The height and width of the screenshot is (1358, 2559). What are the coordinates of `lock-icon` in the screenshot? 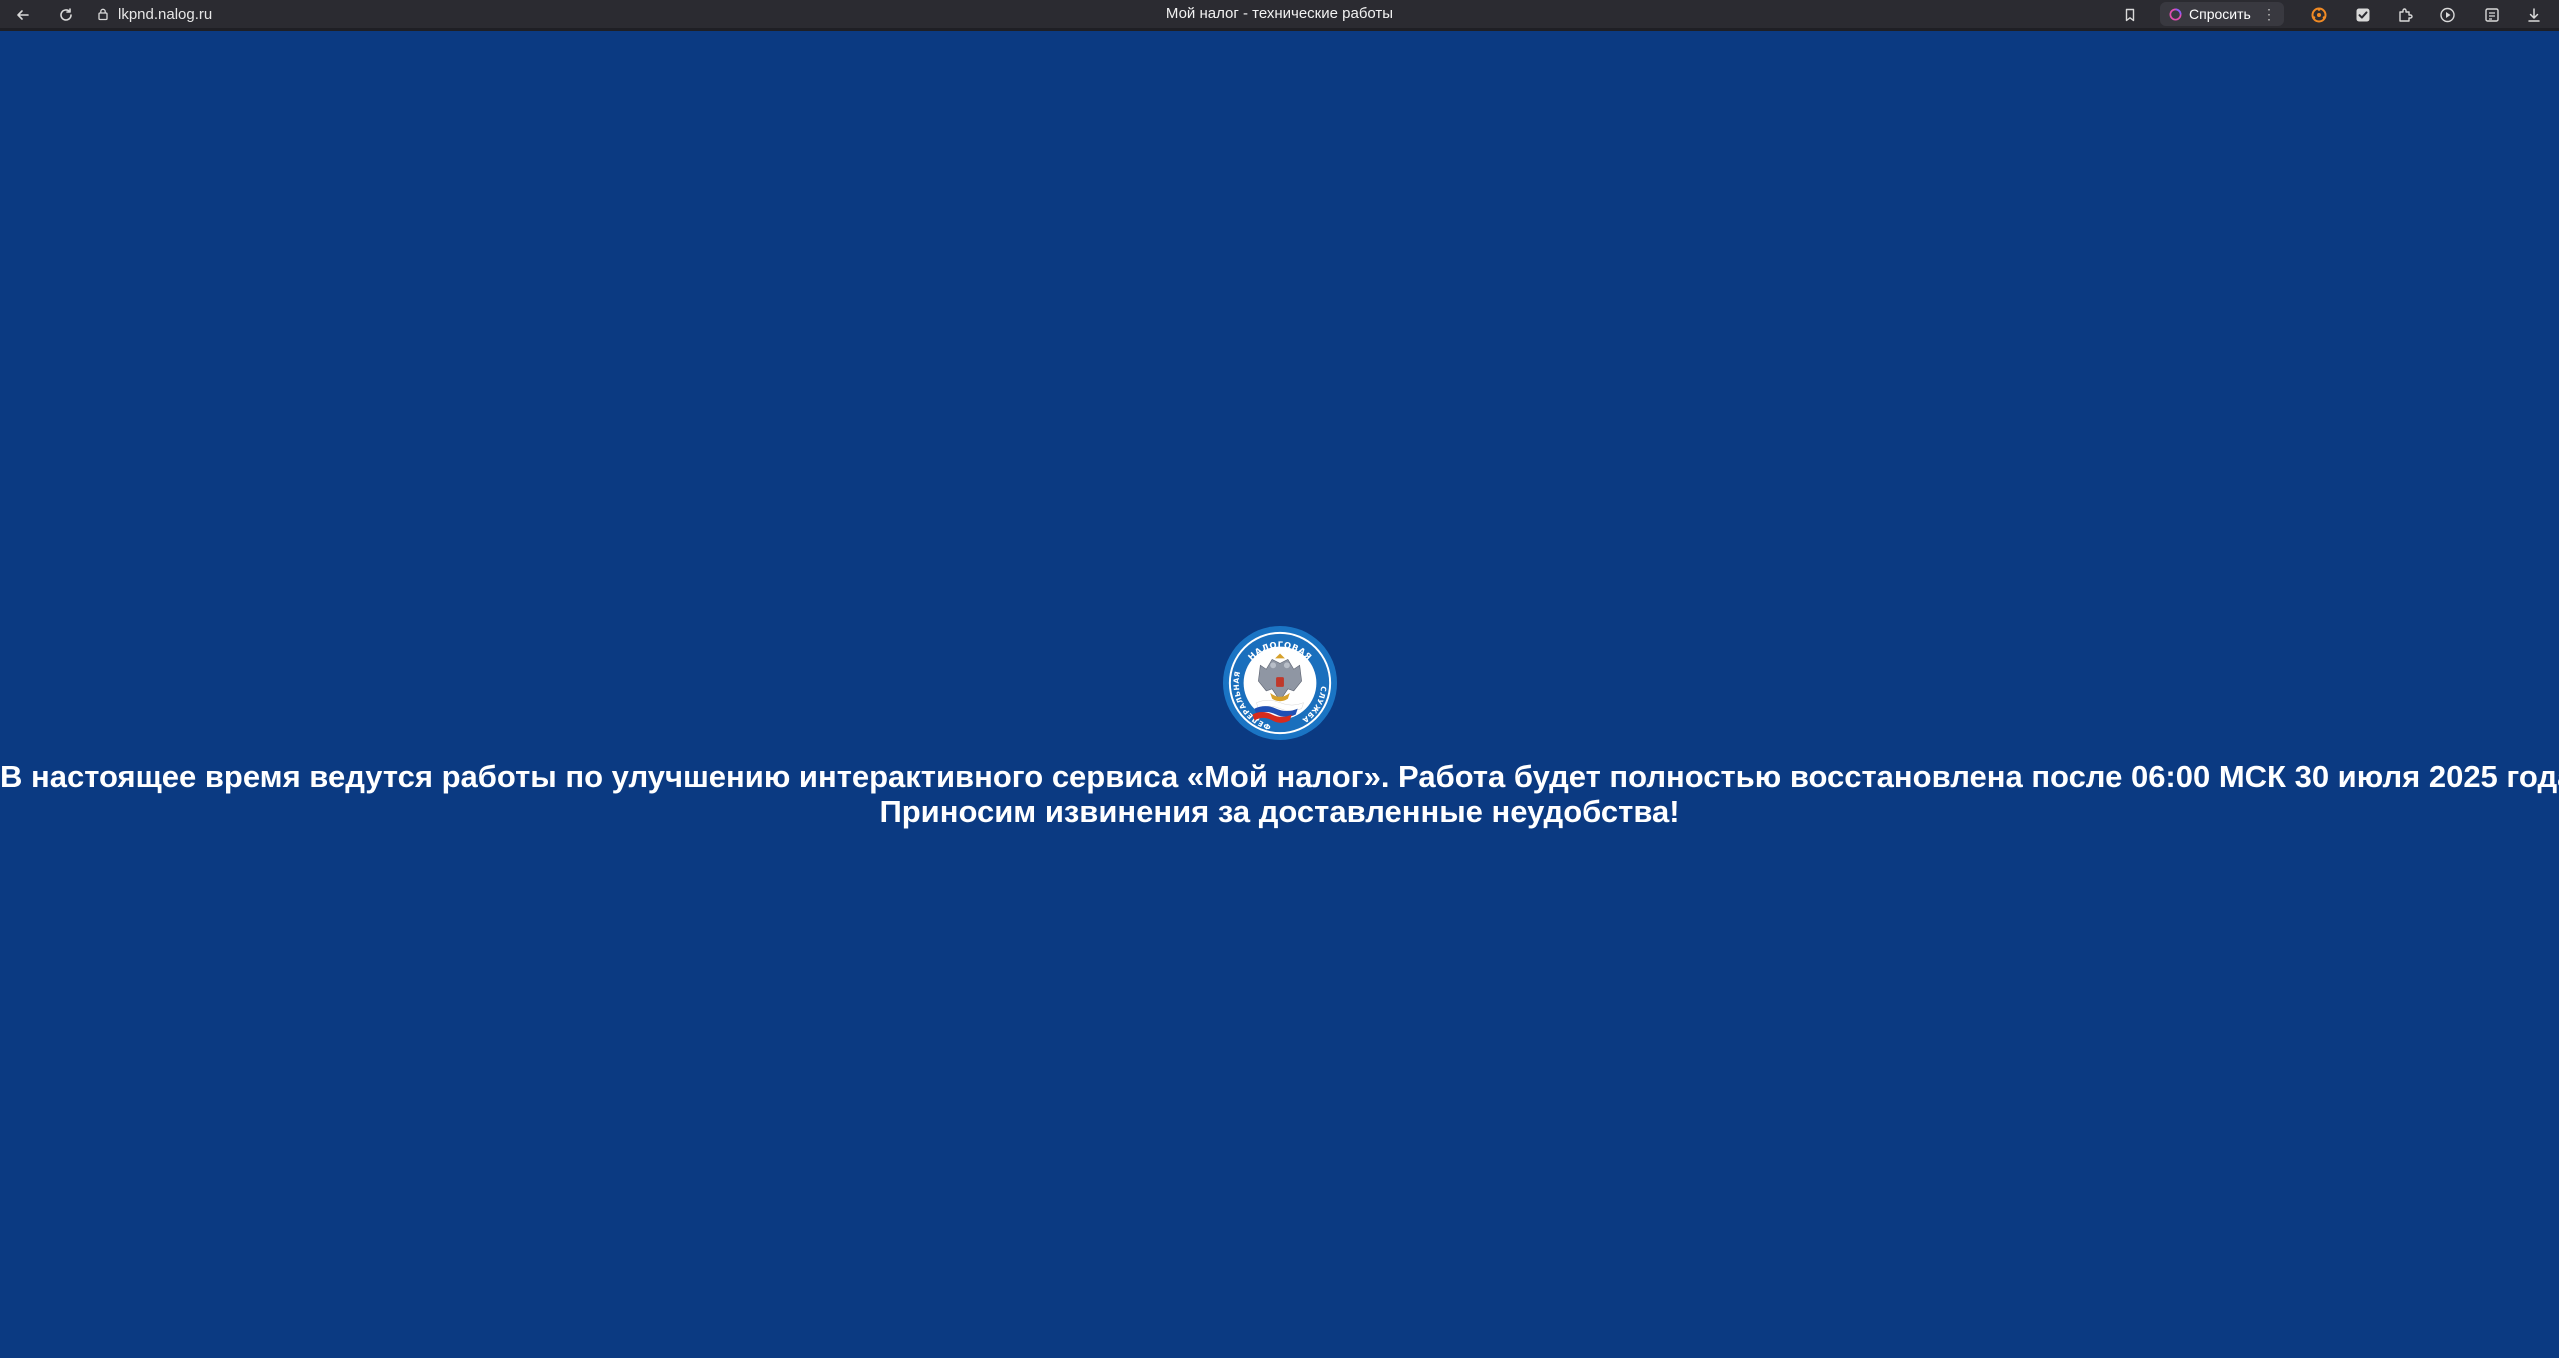 It's located at (103, 14).